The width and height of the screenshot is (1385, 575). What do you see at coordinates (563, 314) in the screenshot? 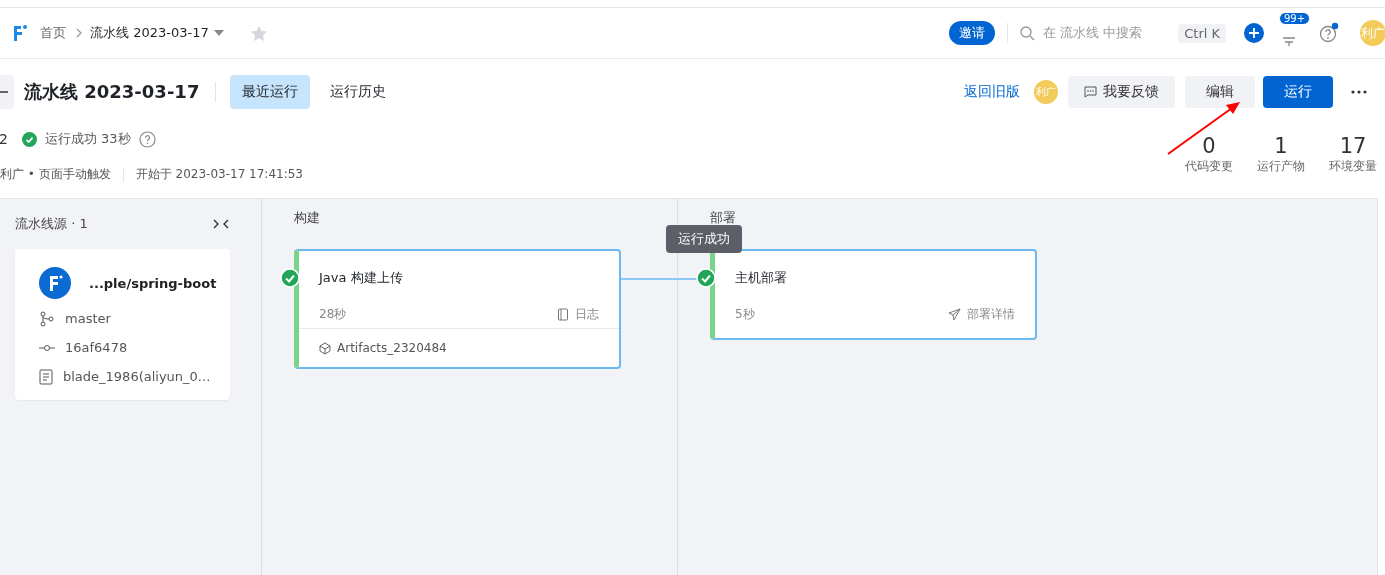
I see `book-icon` at bounding box center [563, 314].